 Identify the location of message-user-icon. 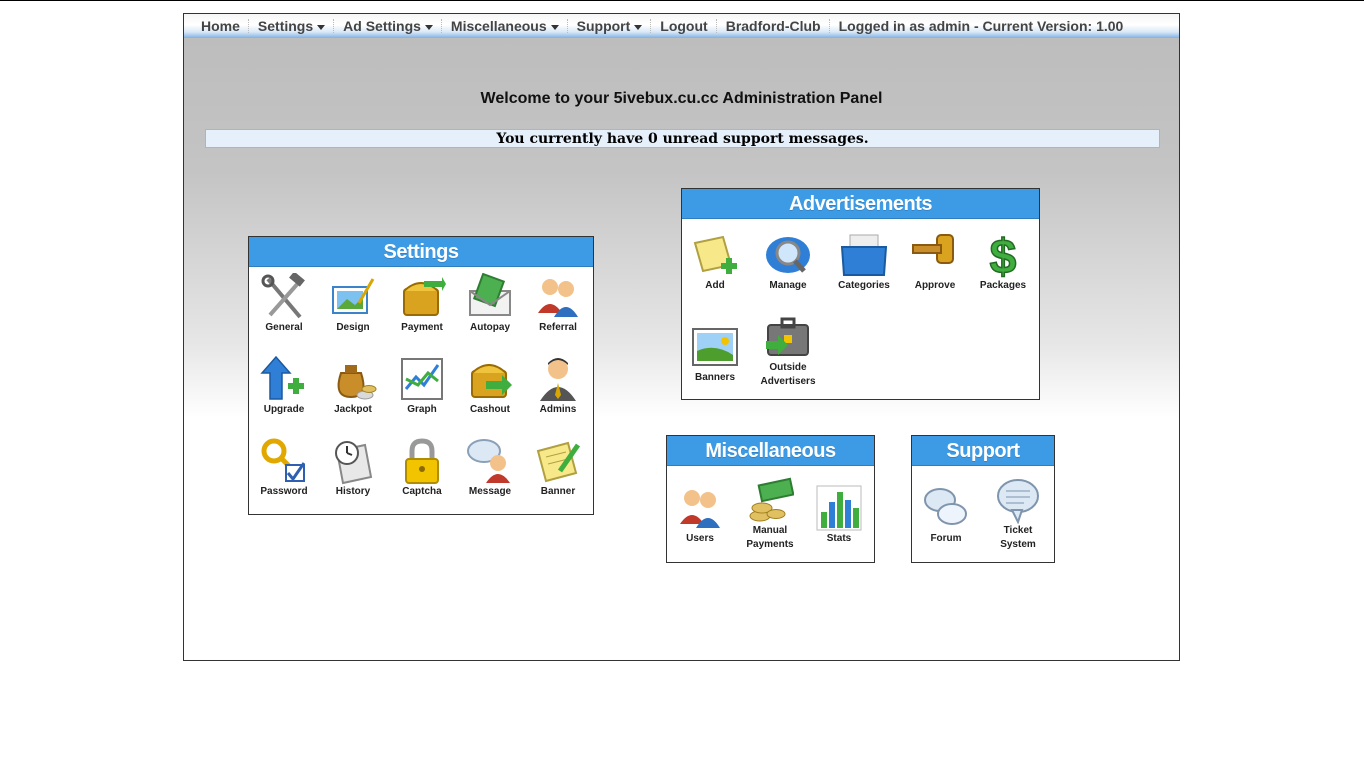
(488, 461).